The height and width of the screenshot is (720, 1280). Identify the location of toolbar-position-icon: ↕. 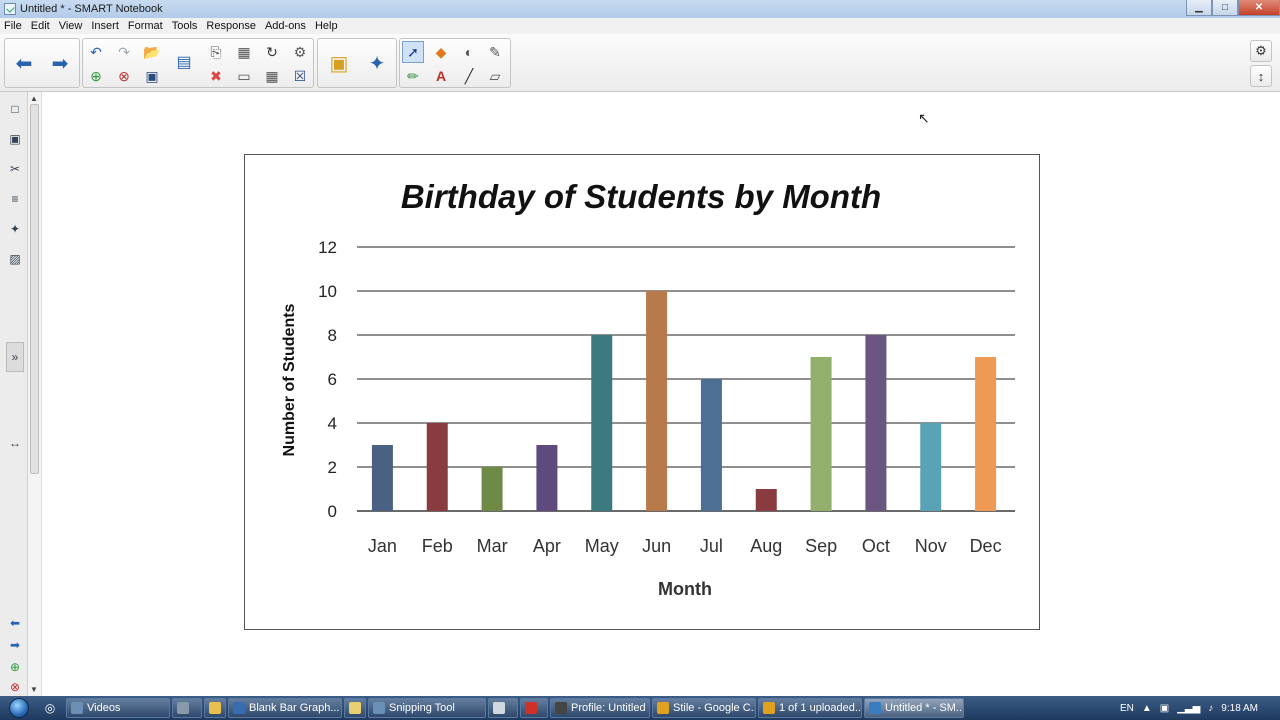
(1261, 76).